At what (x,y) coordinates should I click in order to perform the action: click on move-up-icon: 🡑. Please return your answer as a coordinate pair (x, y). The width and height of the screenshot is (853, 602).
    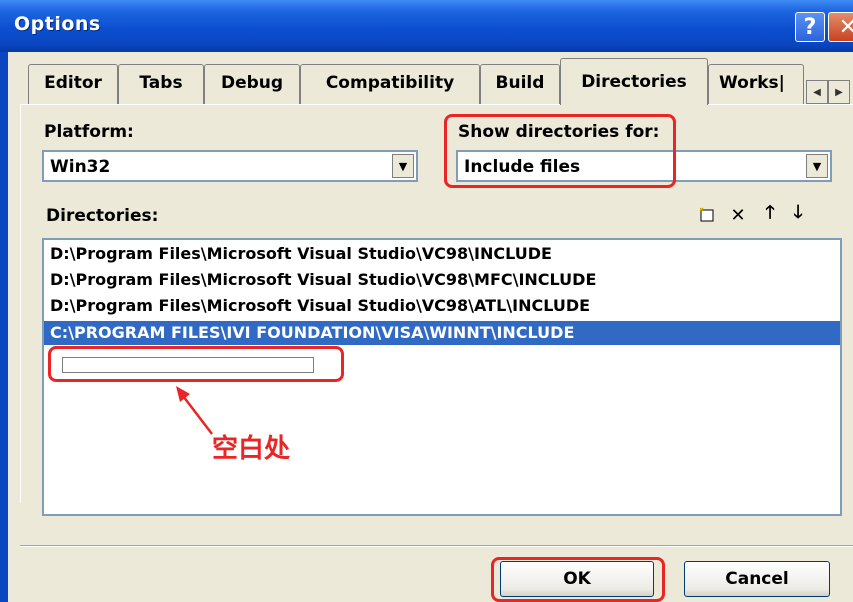
    Looking at the image, I should click on (770, 213).